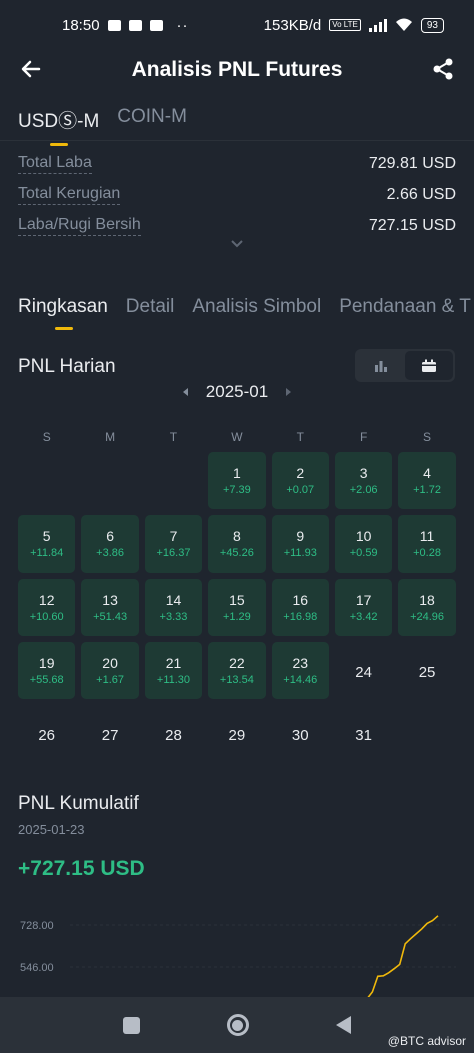 The width and height of the screenshot is (474, 1053). I want to click on bar-chart-view-button, so click(381, 365).